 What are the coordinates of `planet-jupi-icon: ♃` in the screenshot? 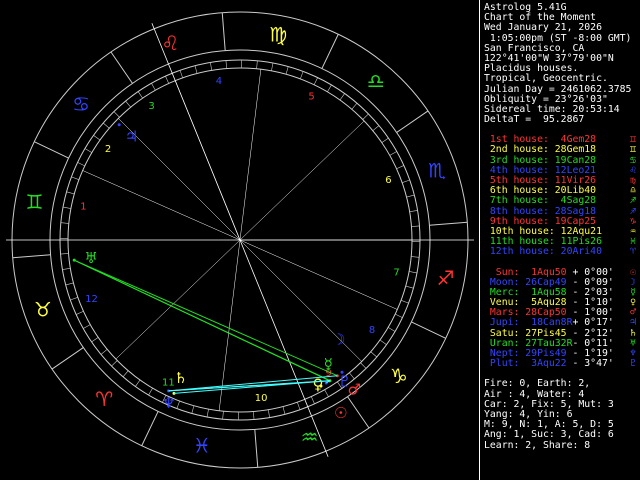 It's located at (131, 136).